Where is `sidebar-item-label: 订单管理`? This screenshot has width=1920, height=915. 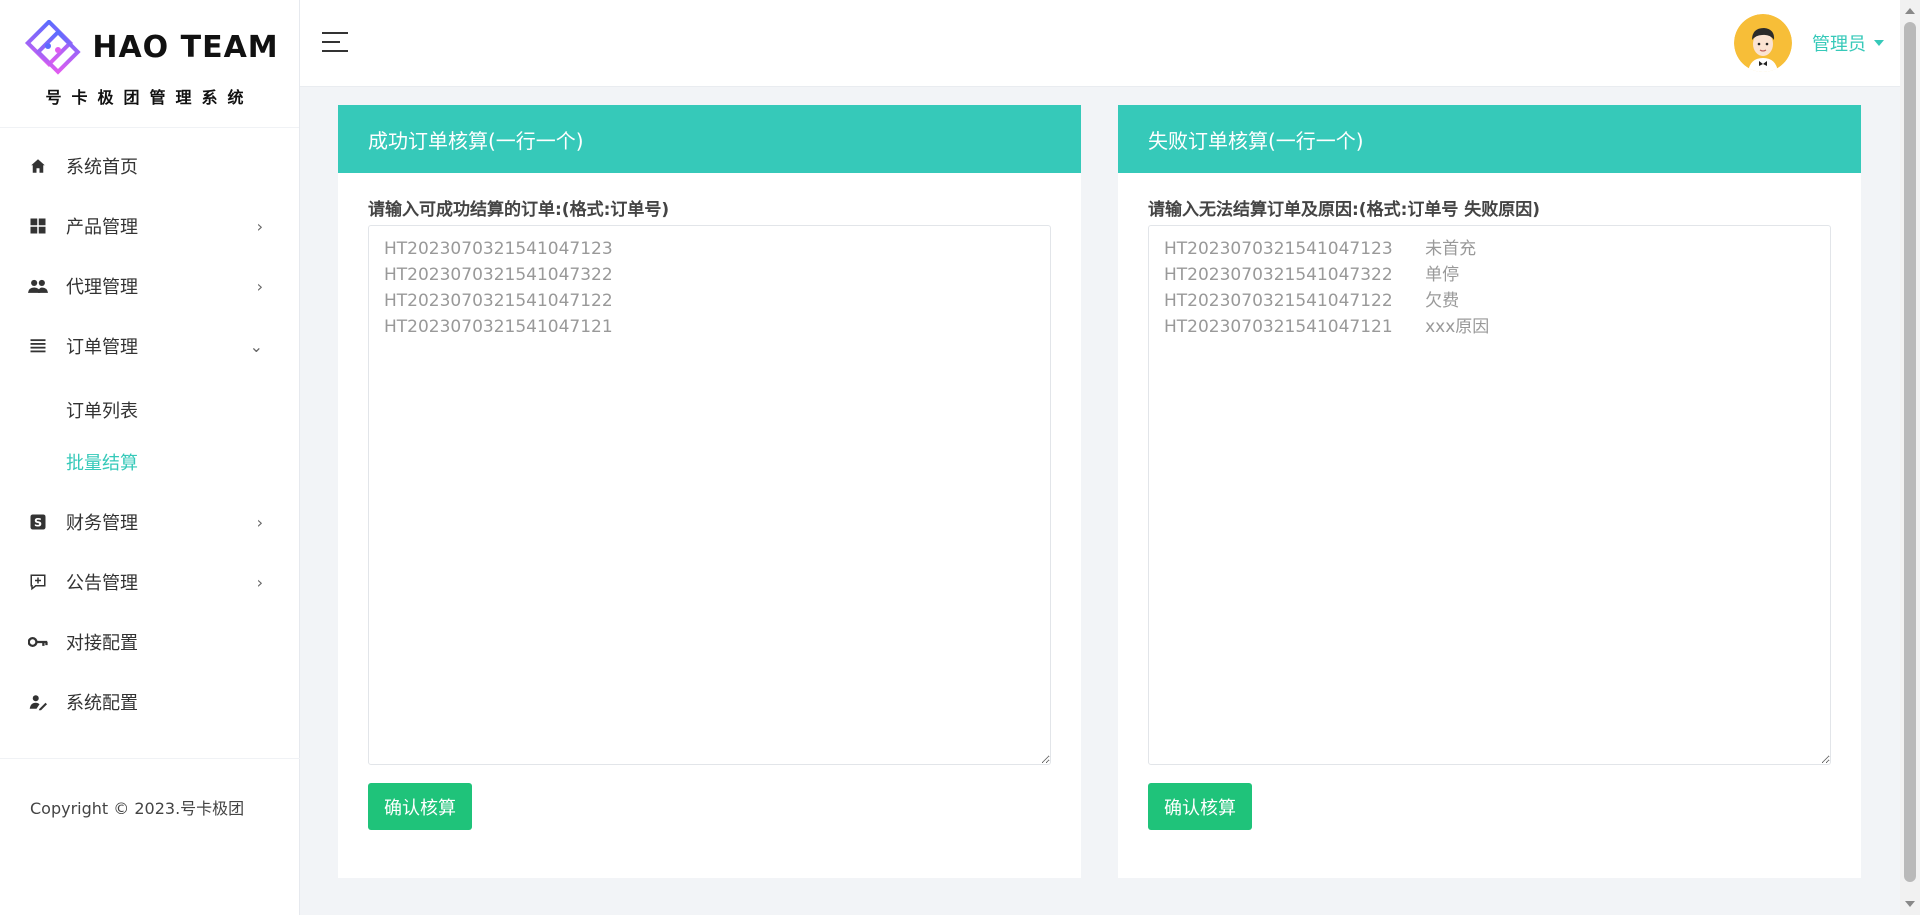 sidebar-item-label: 订单管理 is located at coordinates (102, 347).